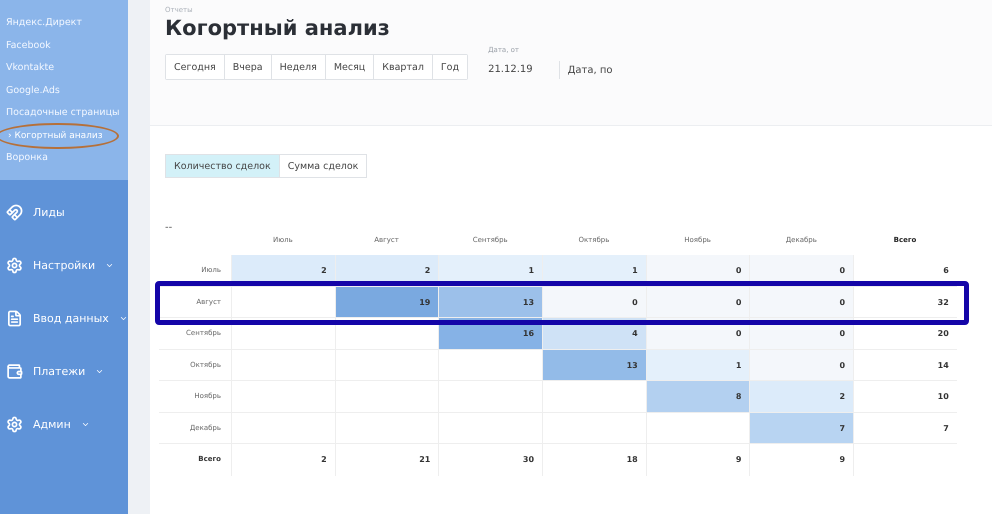  Describe the element at coordinates (594, 460) in the screenshot. I see `total-cell: 18` at that location.